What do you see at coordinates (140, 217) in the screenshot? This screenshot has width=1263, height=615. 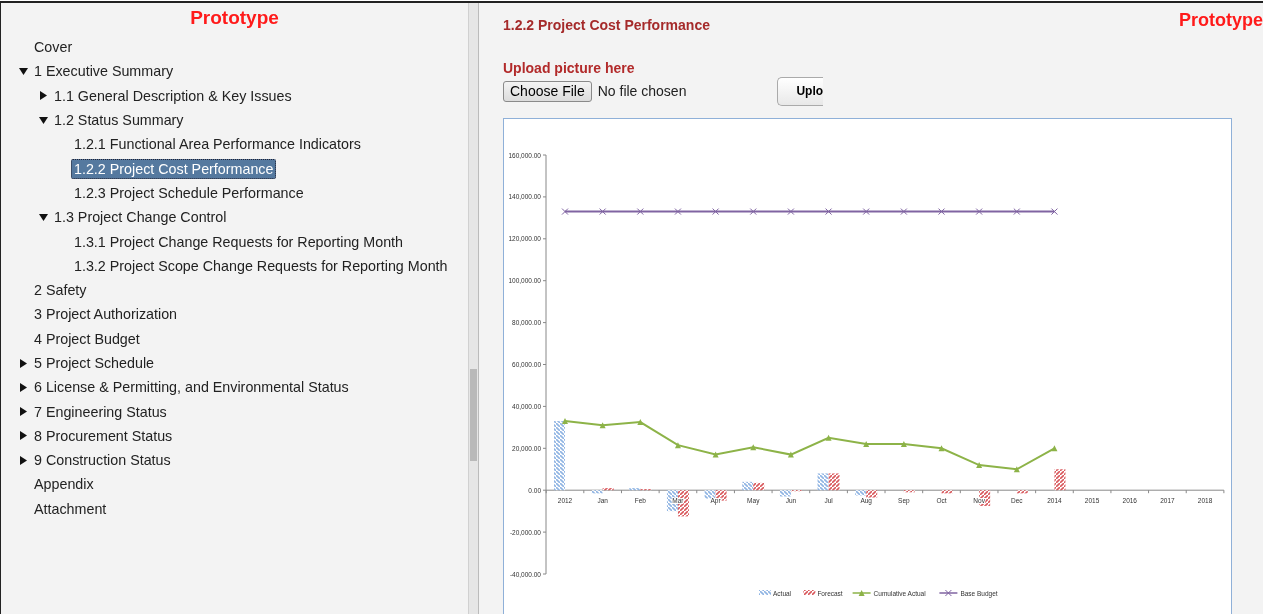 I see `tree-item: 1.3 Project Change Control` at bounding box center [140, 217].